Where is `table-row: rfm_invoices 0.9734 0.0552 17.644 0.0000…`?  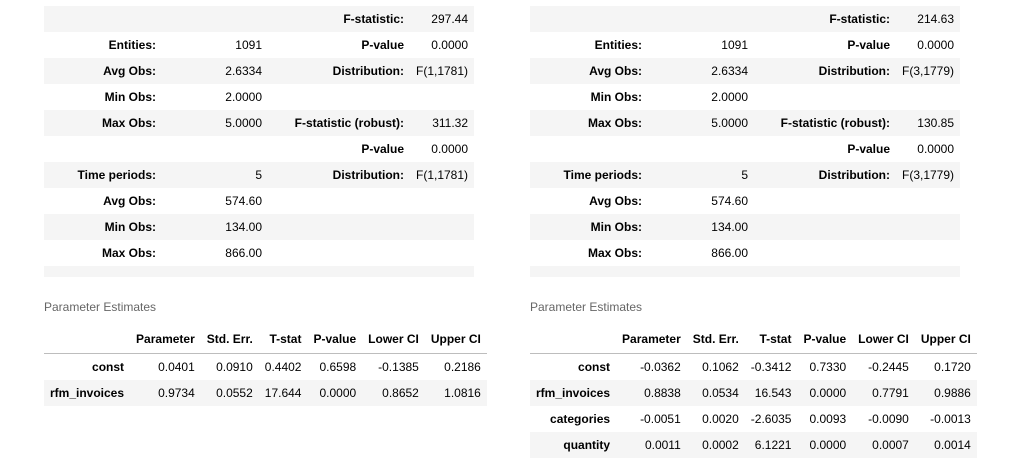 table-row: rfm_invoices 0.9734 0.0552 17.644 0.0000… is located at coordinates (265, 393).